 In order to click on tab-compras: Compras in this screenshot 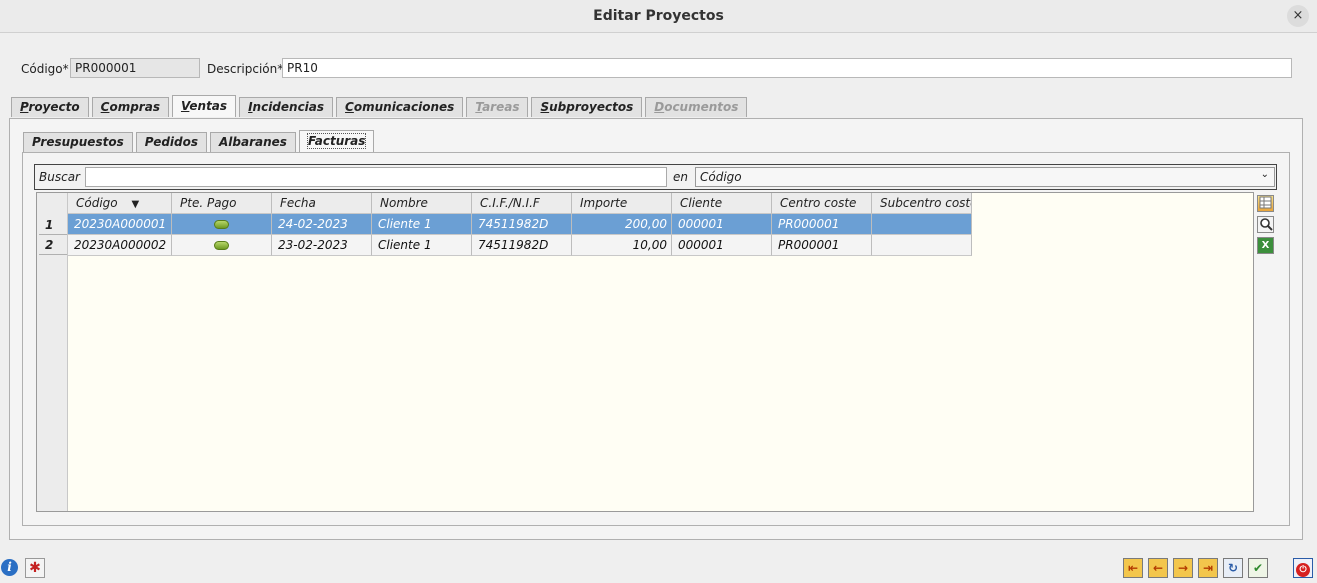, I will do `click(130, 107)`.